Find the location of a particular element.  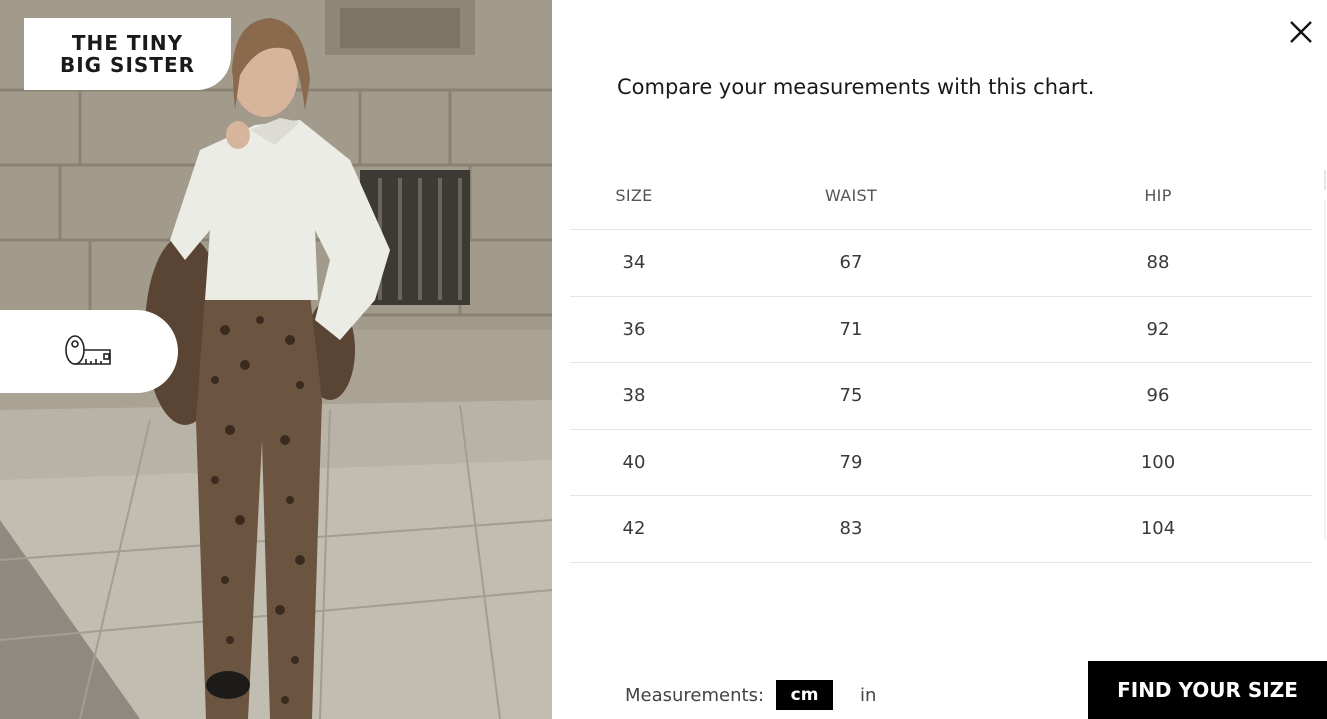

cell-hip: 104 is located at coordinates (1158, 529).